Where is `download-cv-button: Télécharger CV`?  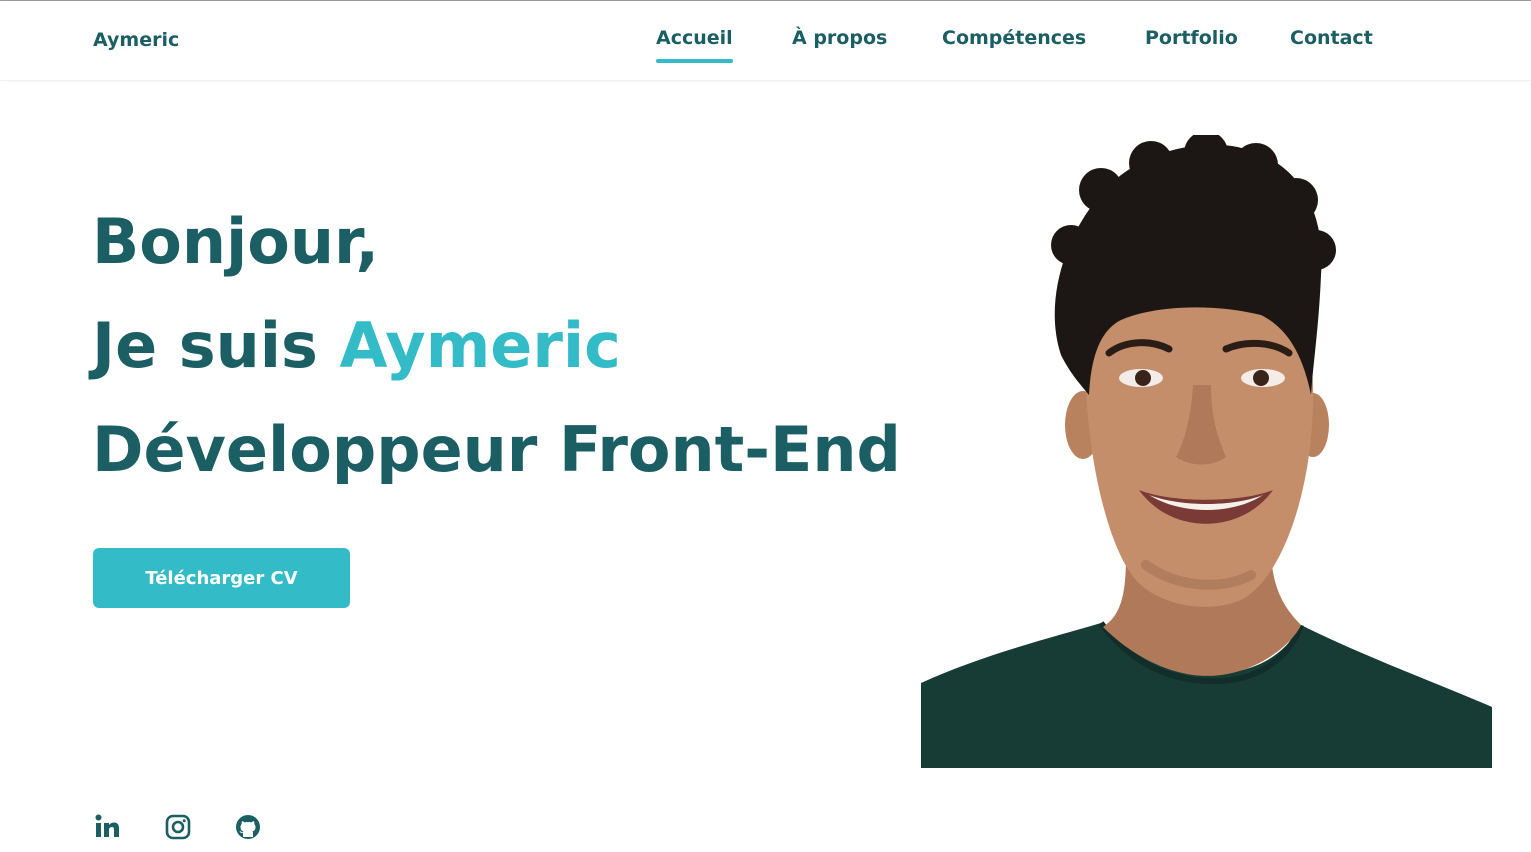 download-cv-button: Télécharger CV is located at coordinates (221, 578).